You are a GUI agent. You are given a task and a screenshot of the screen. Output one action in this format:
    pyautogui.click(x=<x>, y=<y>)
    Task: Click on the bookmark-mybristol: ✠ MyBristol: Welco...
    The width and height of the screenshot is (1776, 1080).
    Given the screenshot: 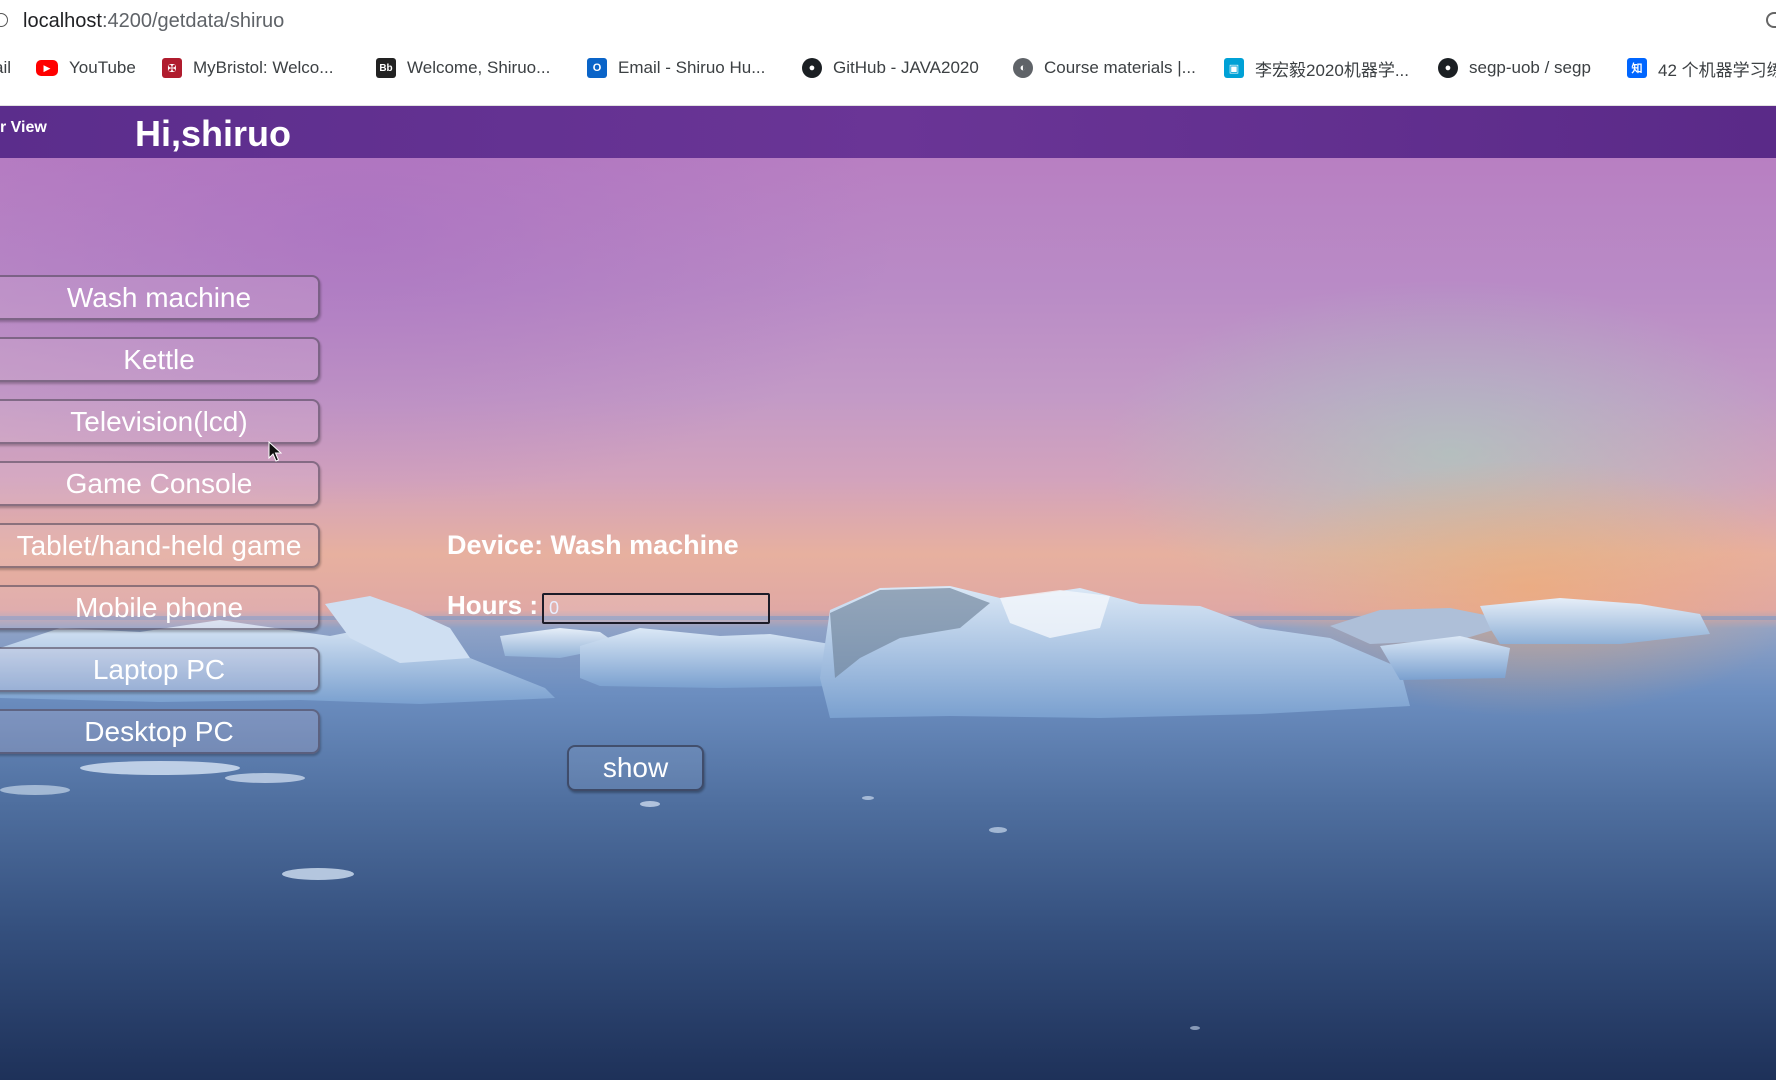 What is the action you would take?
    pyautogui.click(x=247, y=68)
    